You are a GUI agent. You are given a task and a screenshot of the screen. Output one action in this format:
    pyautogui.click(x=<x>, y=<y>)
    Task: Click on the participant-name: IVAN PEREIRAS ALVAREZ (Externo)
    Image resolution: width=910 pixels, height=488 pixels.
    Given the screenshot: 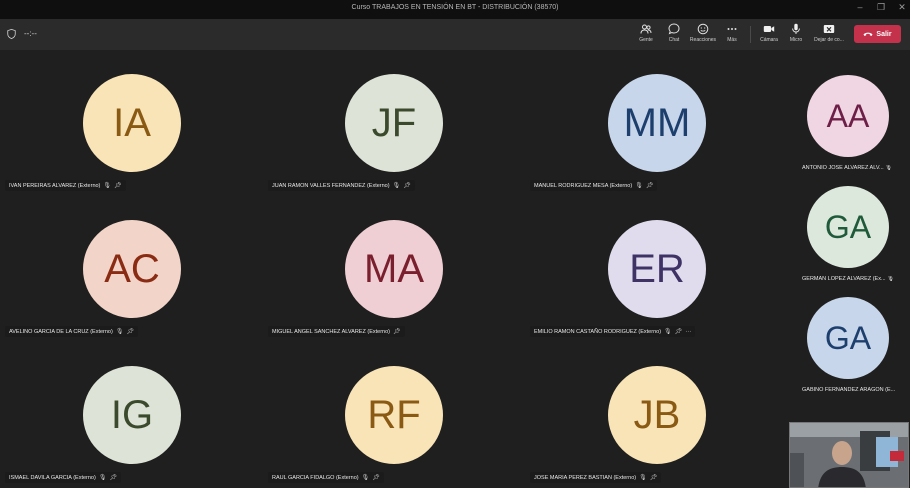 What is the action you would take?
    pyautogui.click(x=55, y=185)
    